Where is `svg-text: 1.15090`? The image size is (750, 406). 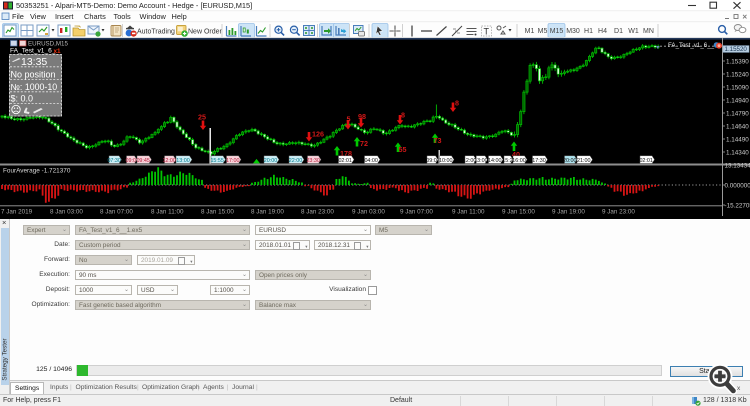
svg-text: 1.15090 is located at coordinates (737, 87).